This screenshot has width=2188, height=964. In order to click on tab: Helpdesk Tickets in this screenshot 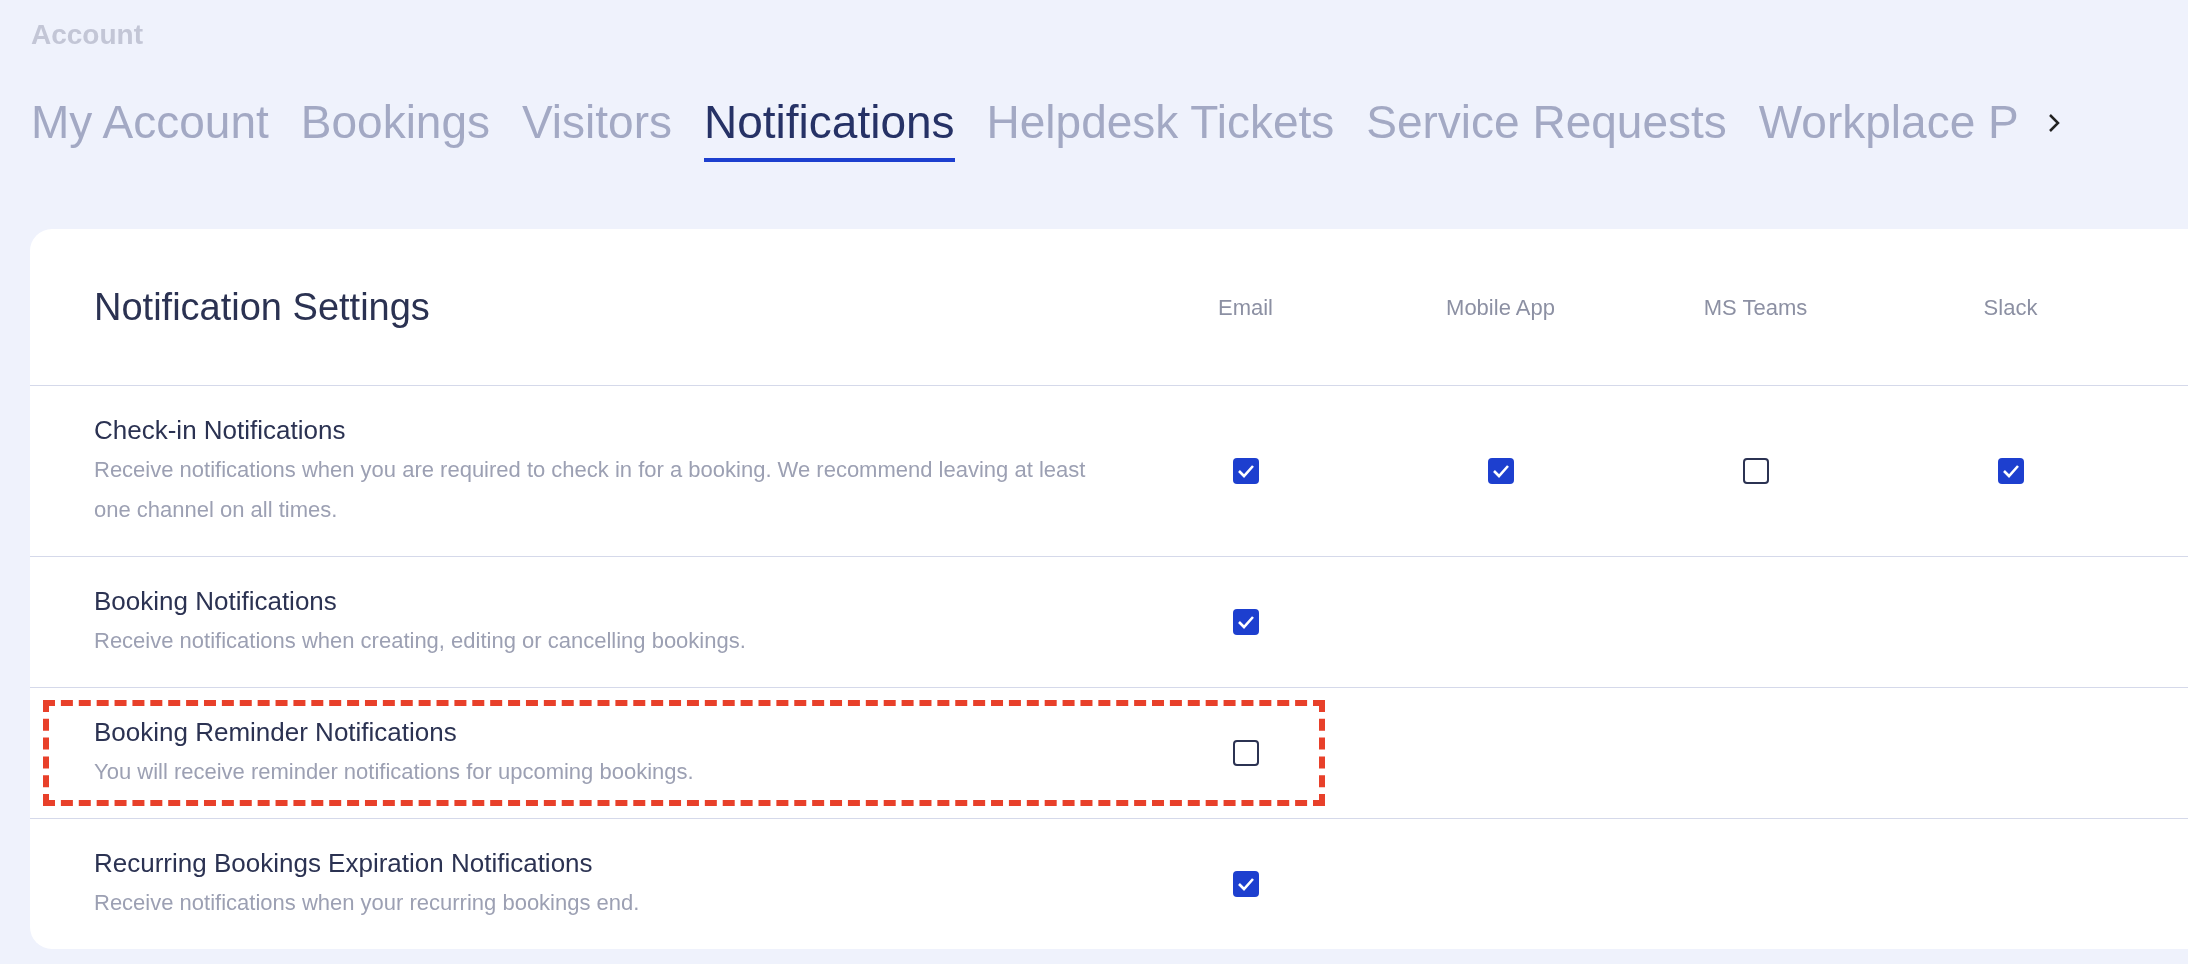, I will do `click(1160, 128)`.